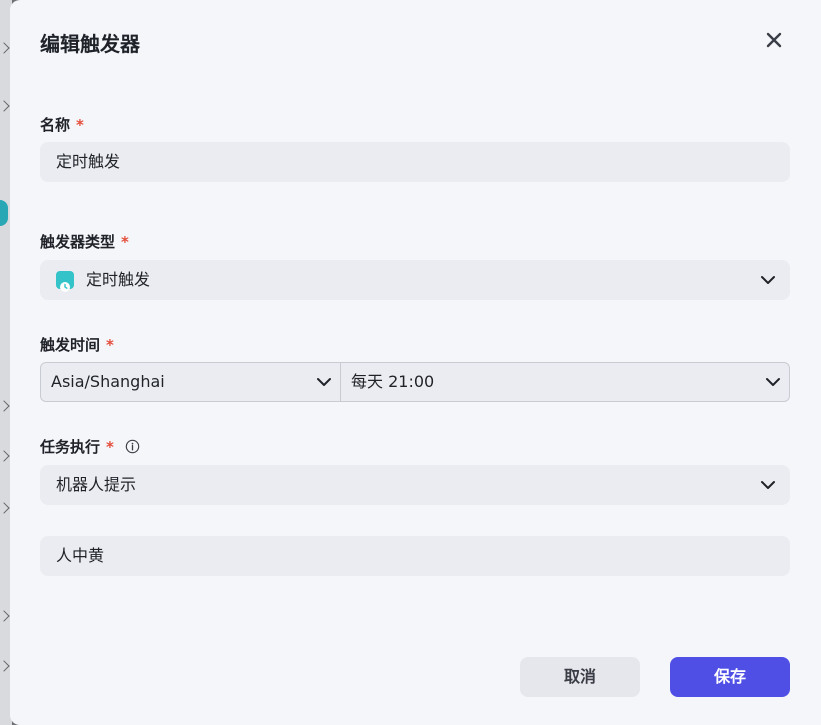 The width and height of the screenshot is (821, 725). I want to click on cancel-button: 取消, so click(580, 677).